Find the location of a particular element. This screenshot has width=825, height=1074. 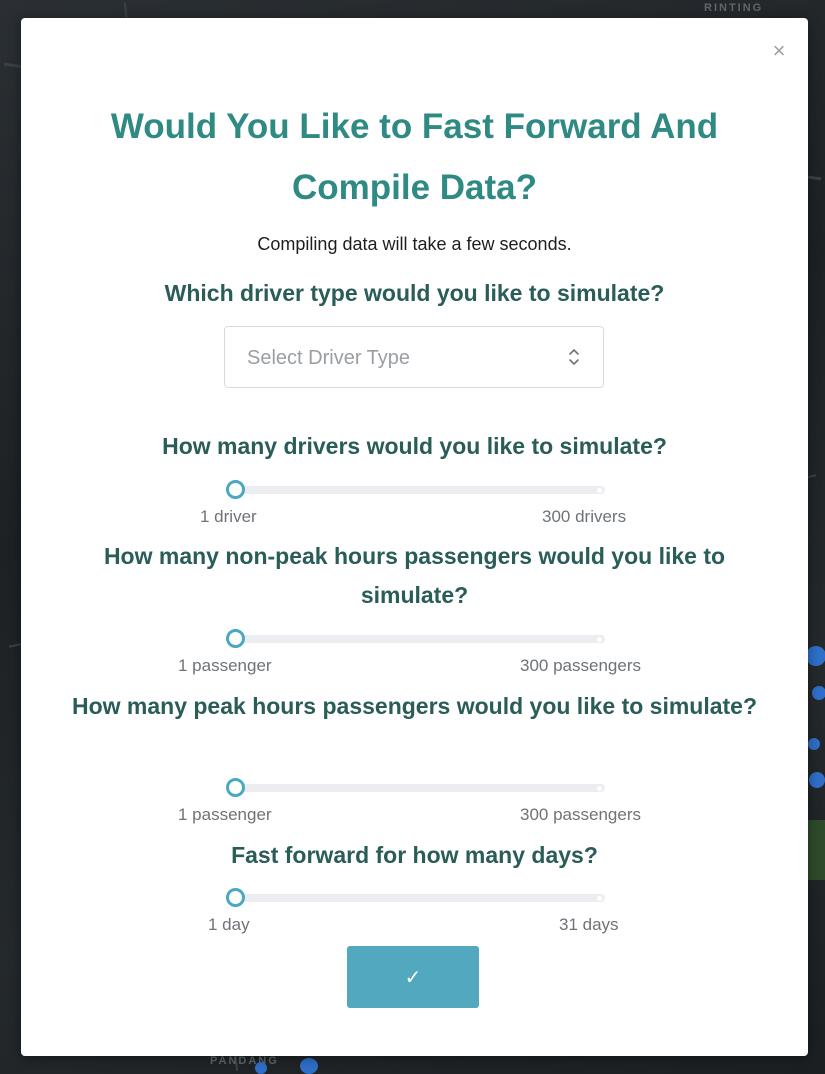

days-slider is located at coordinates (415, 897).